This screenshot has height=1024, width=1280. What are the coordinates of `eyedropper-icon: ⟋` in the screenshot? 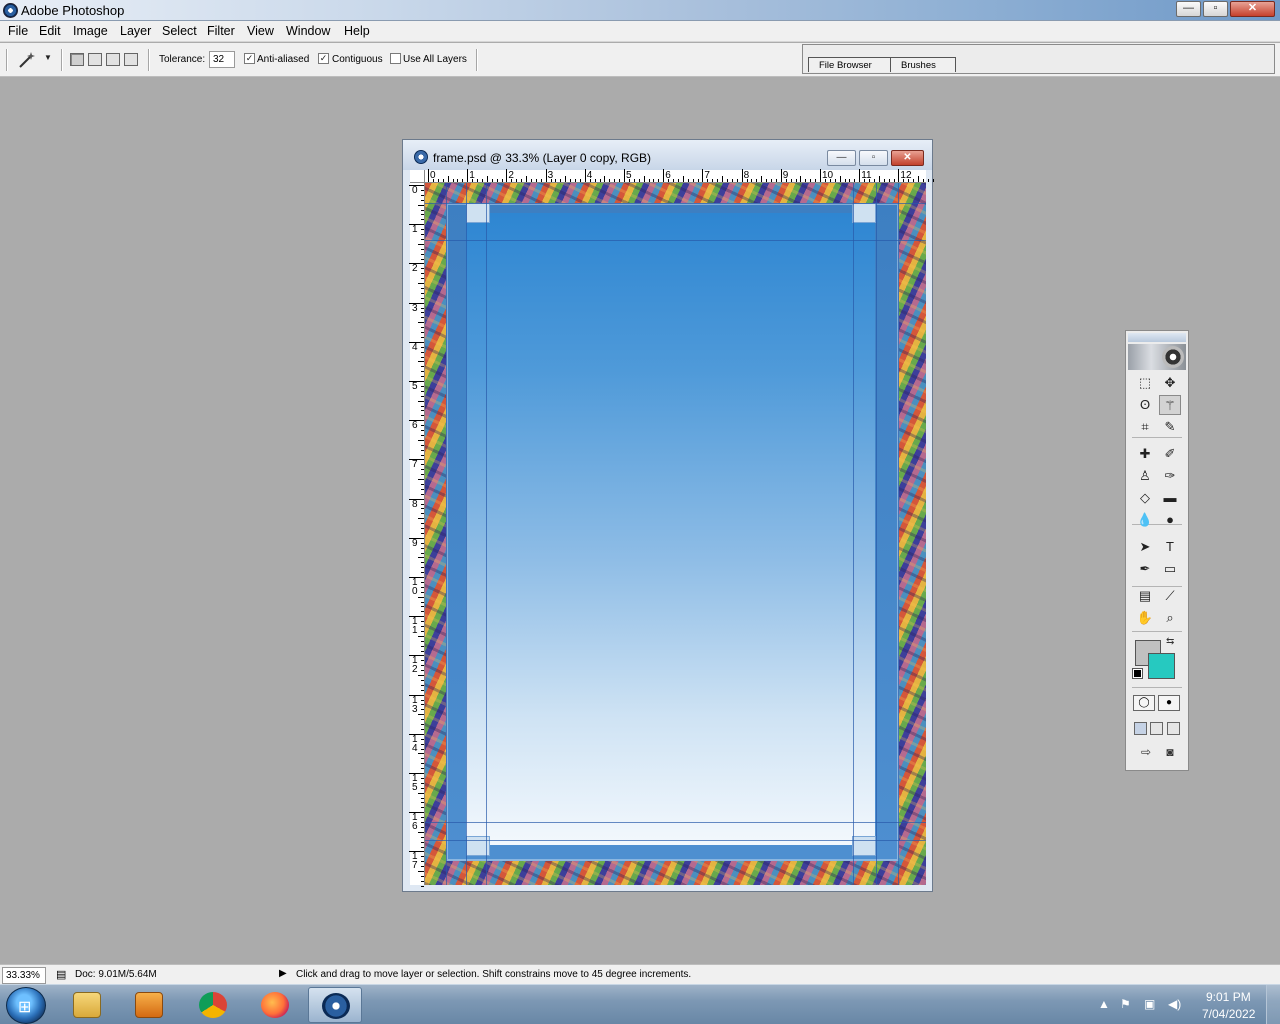 It's located at (1170, 596).